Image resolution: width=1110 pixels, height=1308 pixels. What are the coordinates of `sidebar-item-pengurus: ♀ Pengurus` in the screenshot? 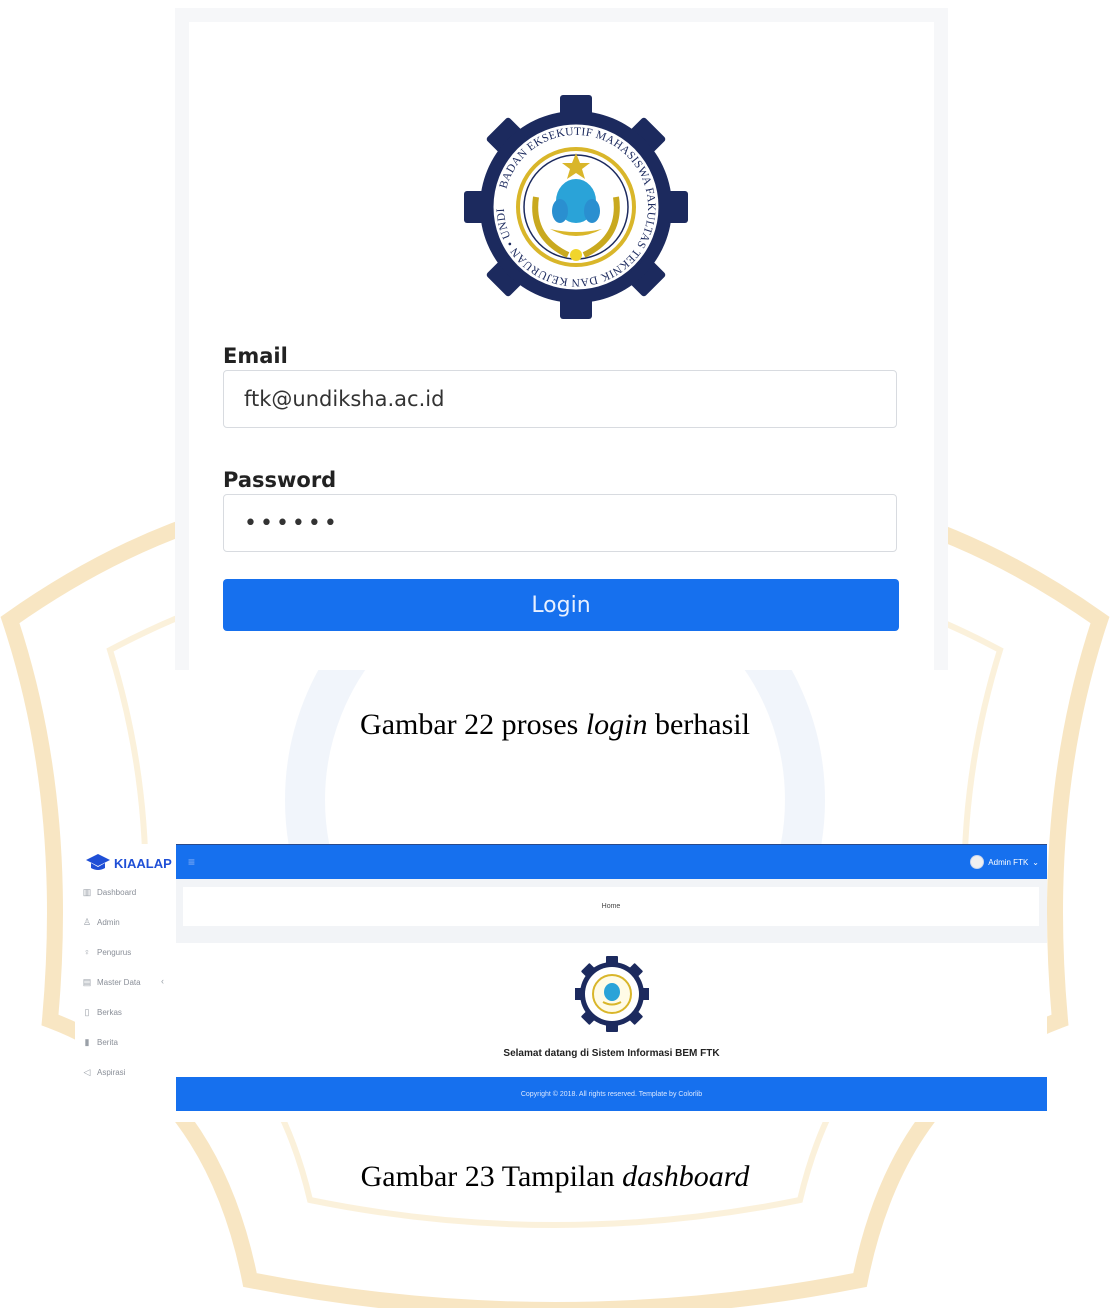 It's located at (107, 952).